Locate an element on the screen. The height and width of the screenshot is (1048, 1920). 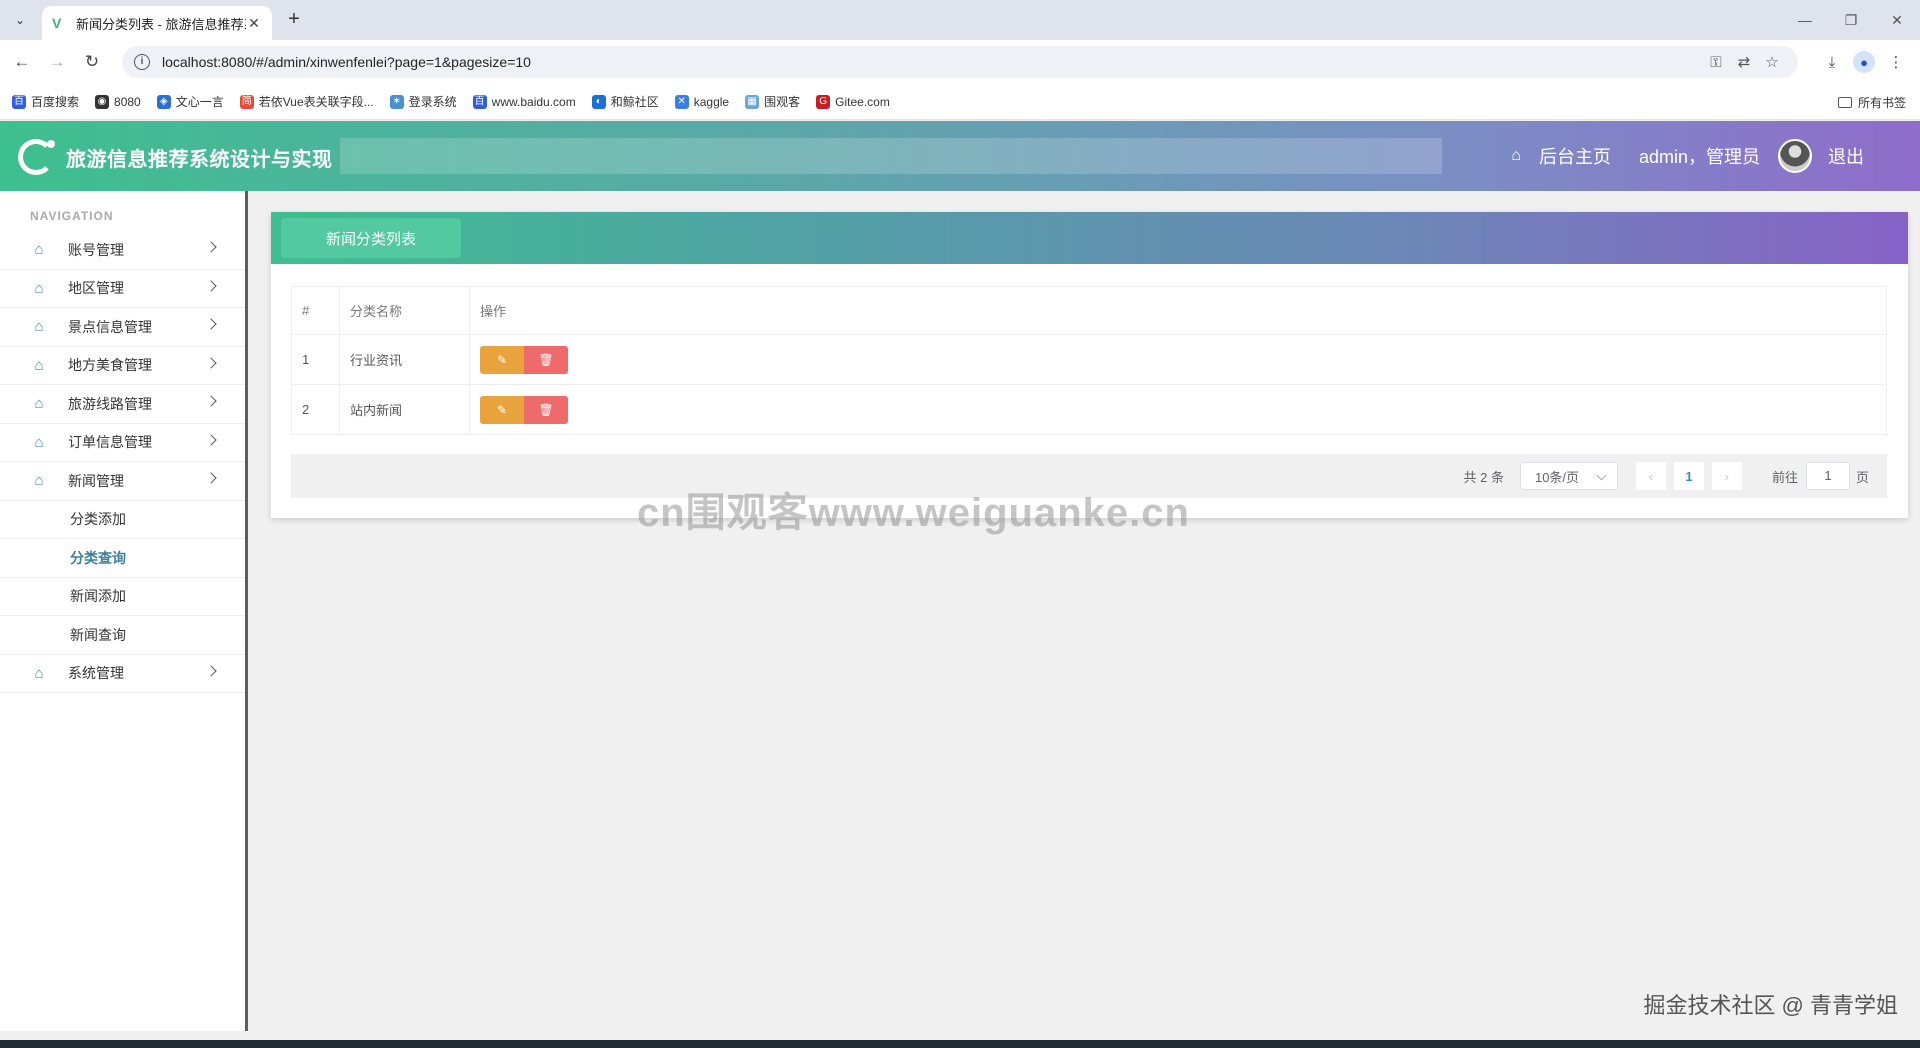
table-row: 2 站内新闻 ✎ 🗑 is located at coordinates (1089, 409).